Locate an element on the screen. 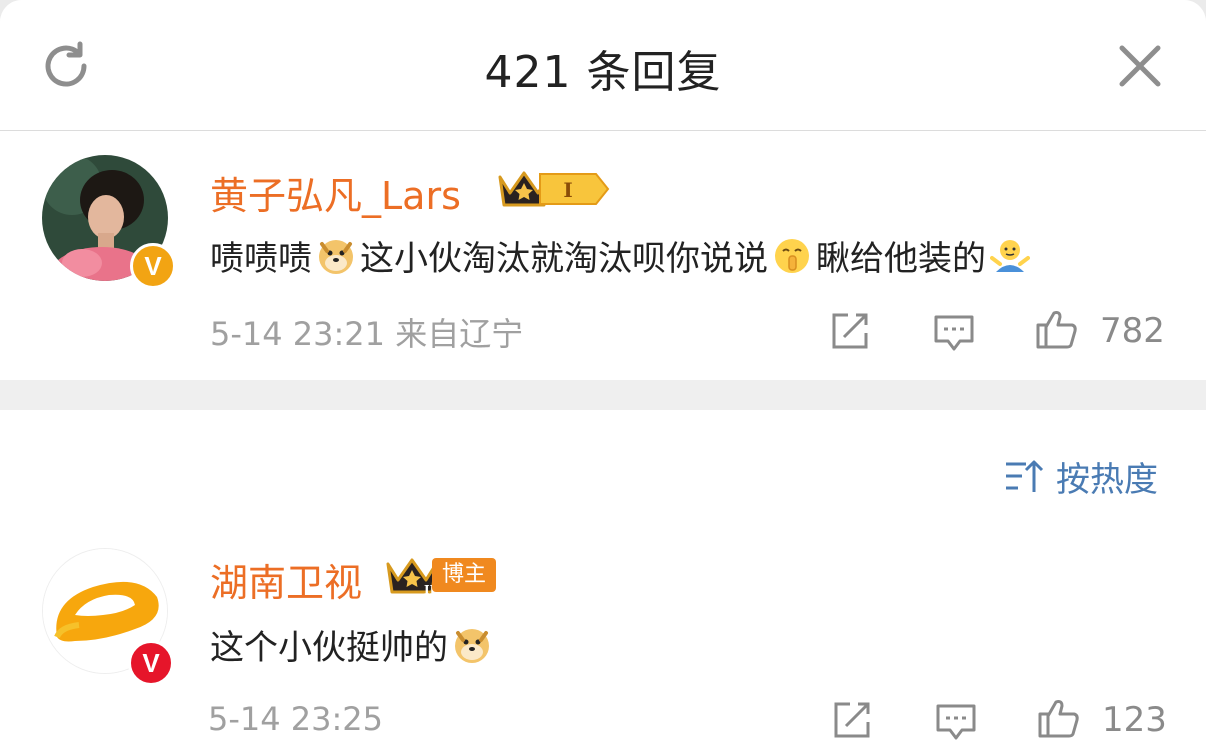 This screenshot has width=1206, height=745. section-divider is located at coordinates (603, 395).